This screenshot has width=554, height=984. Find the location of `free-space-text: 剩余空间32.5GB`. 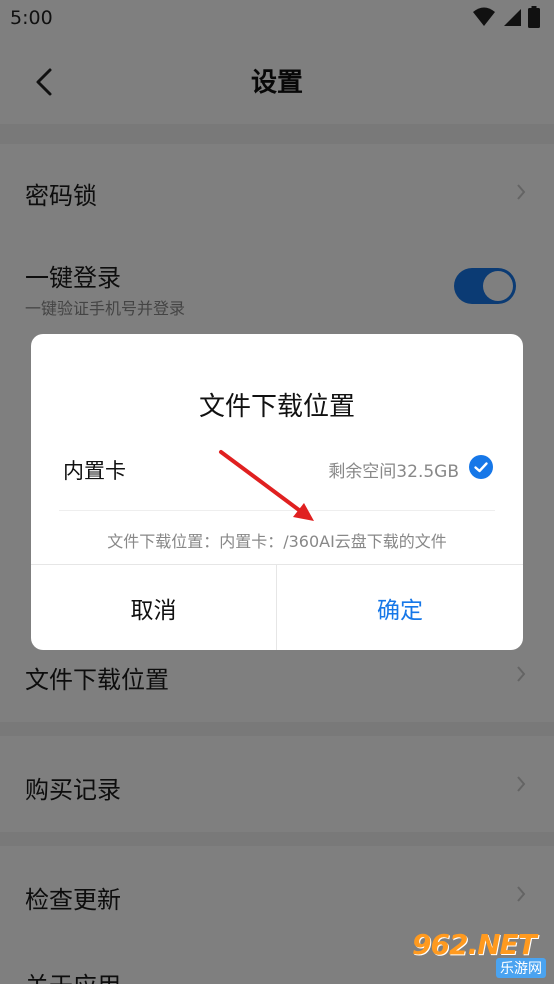

free-space-text: 剩余空间32.5GB is located at coordinates (393, 472).